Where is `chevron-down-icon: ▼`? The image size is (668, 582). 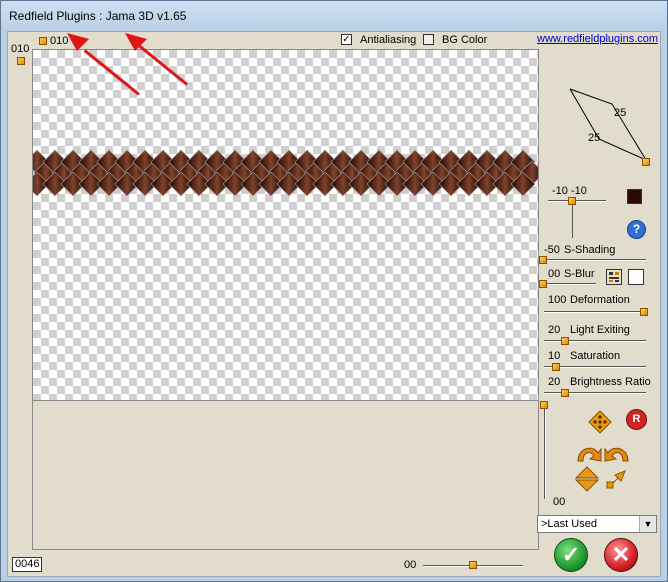
chevron-down-icon: ▼ is located at coordinates (647, 524).